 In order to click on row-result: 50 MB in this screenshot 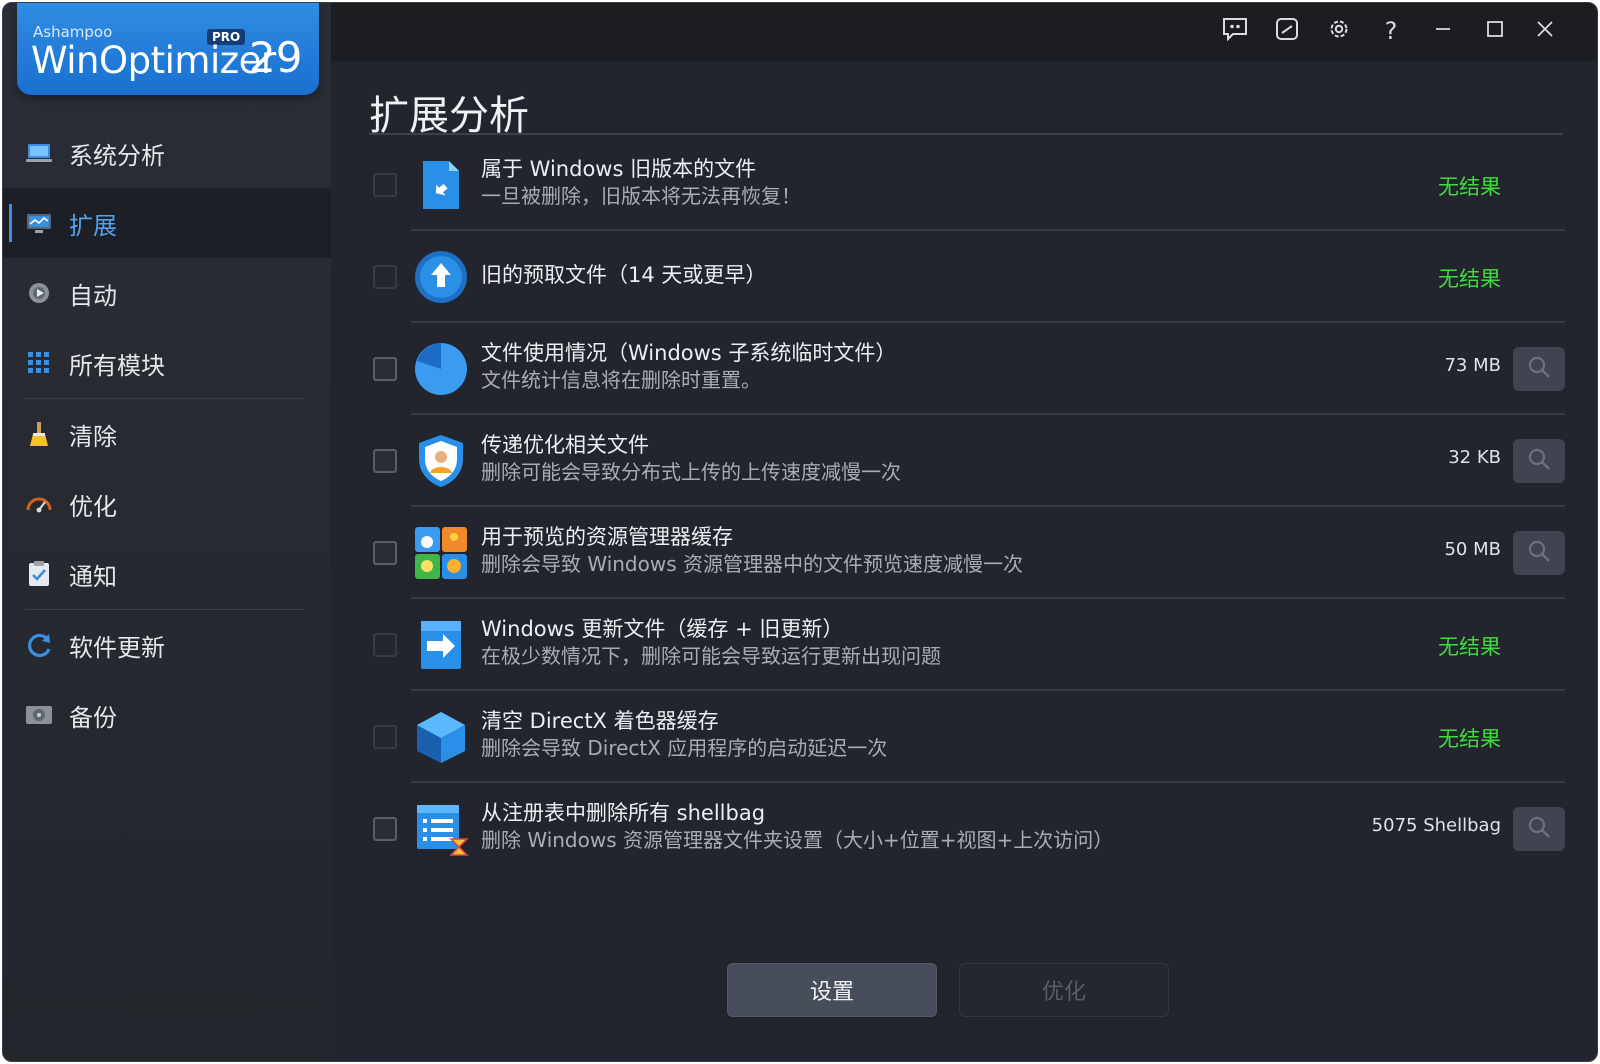, I will do `click(1472, 549)`.